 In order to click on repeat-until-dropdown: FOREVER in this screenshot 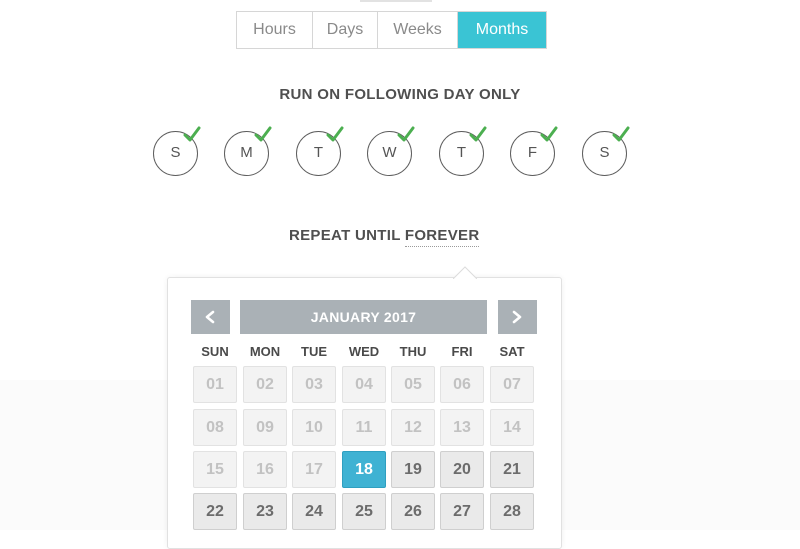, I will do `click(442, 237)`.